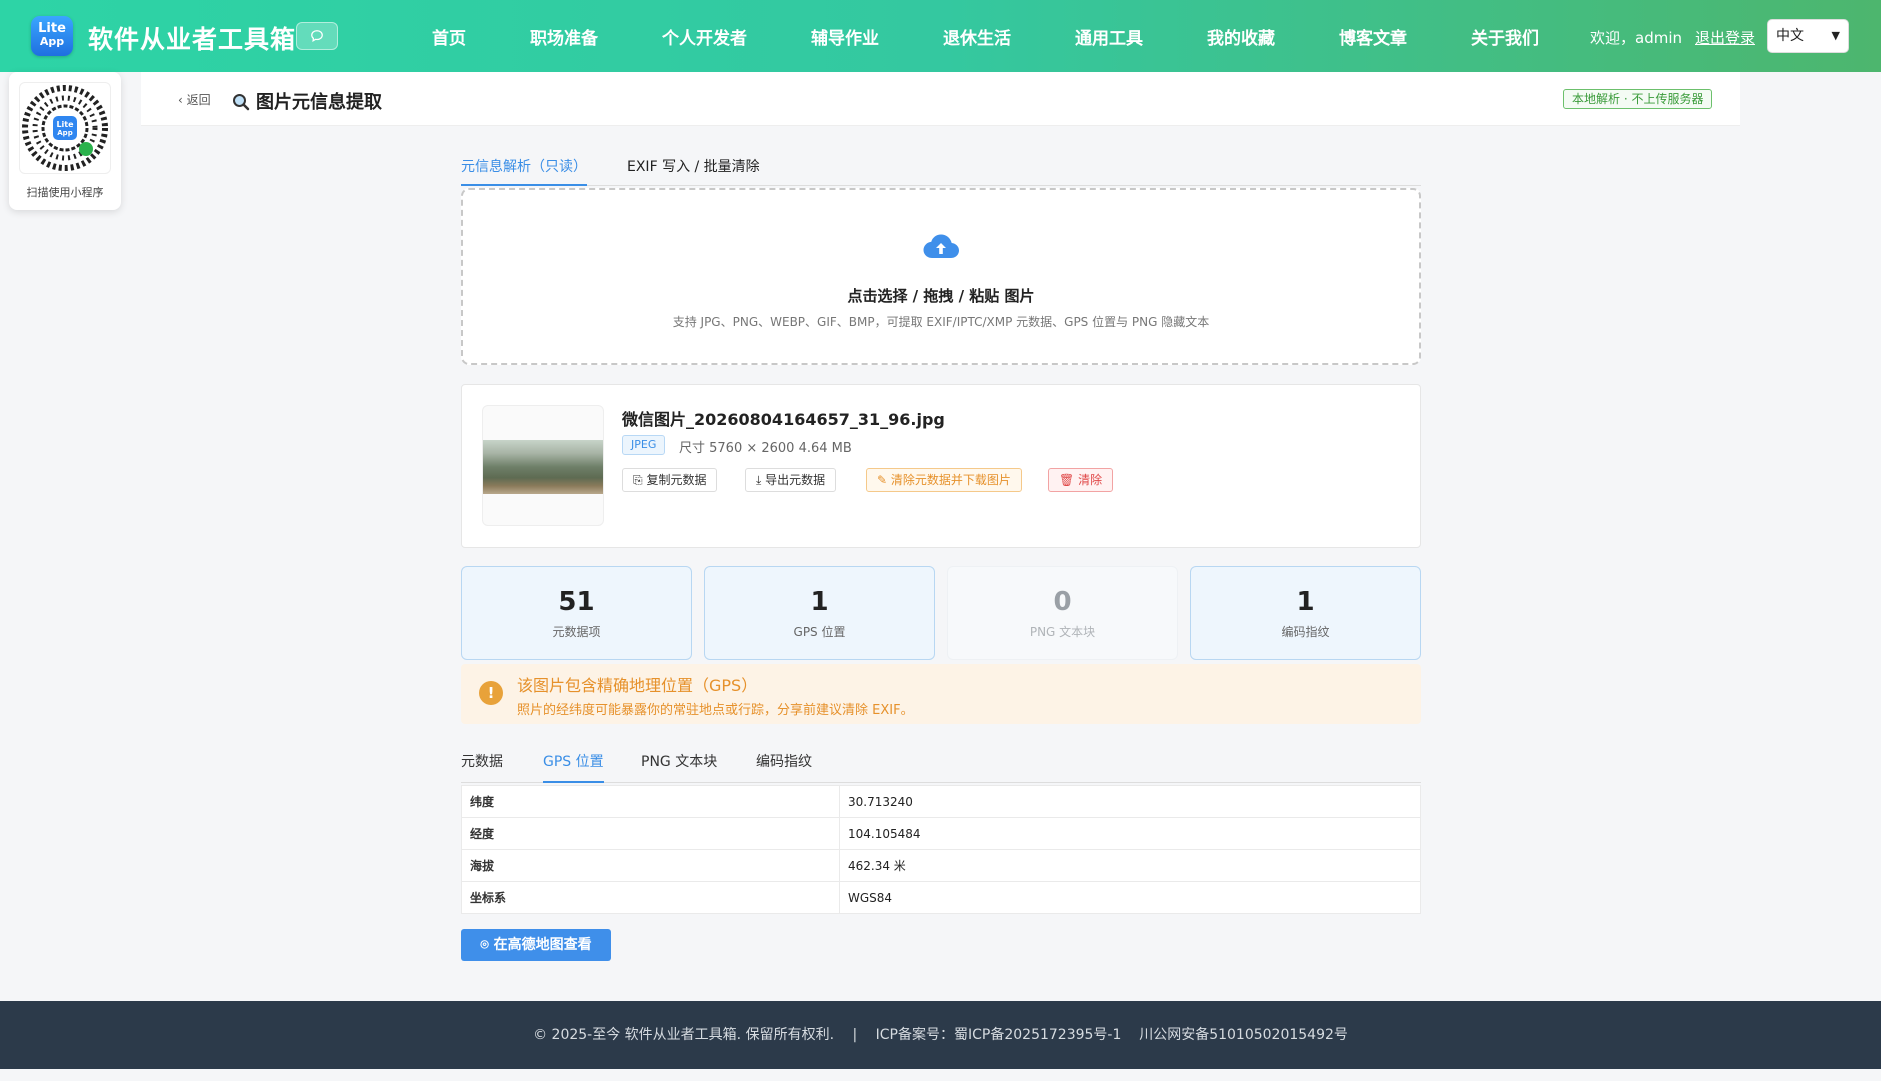 The image size is (1881, 1081). What do you see at coordinates (941, 249) in the screenshot?
I see `cloud-upload-icon` at bounding box center [941, 249].